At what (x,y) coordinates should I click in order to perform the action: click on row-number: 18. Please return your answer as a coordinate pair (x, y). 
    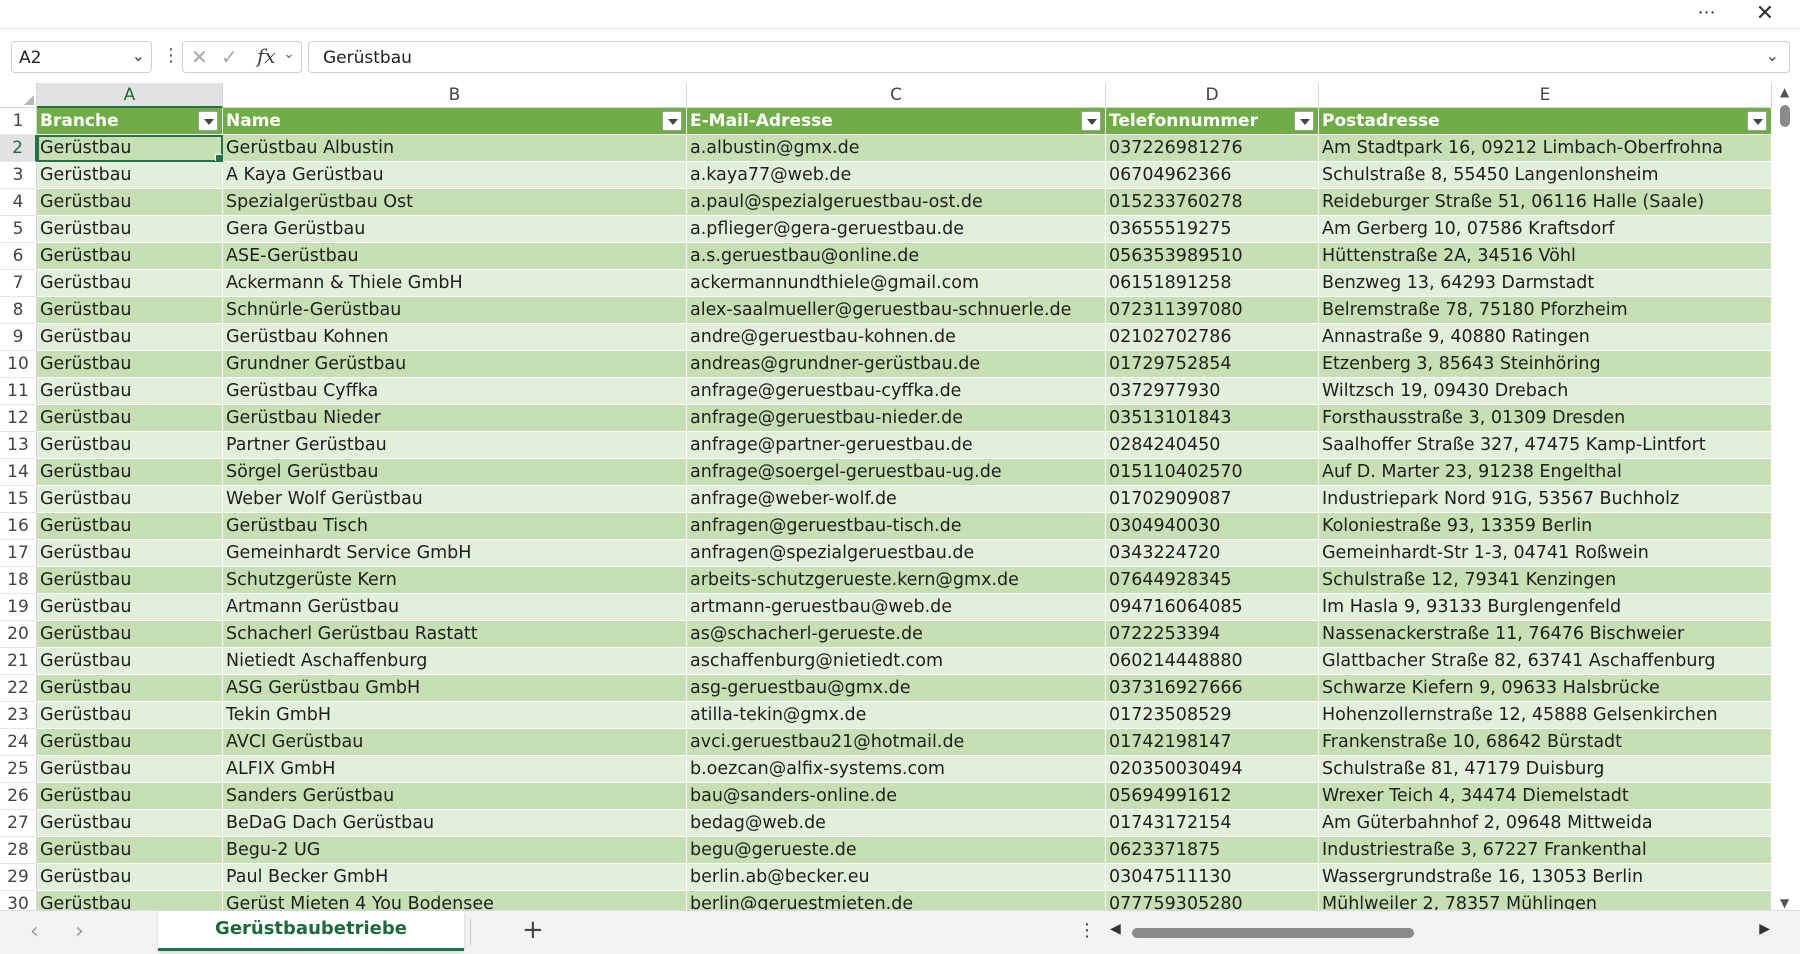
    Looking at the image, I should click on (18, 580).